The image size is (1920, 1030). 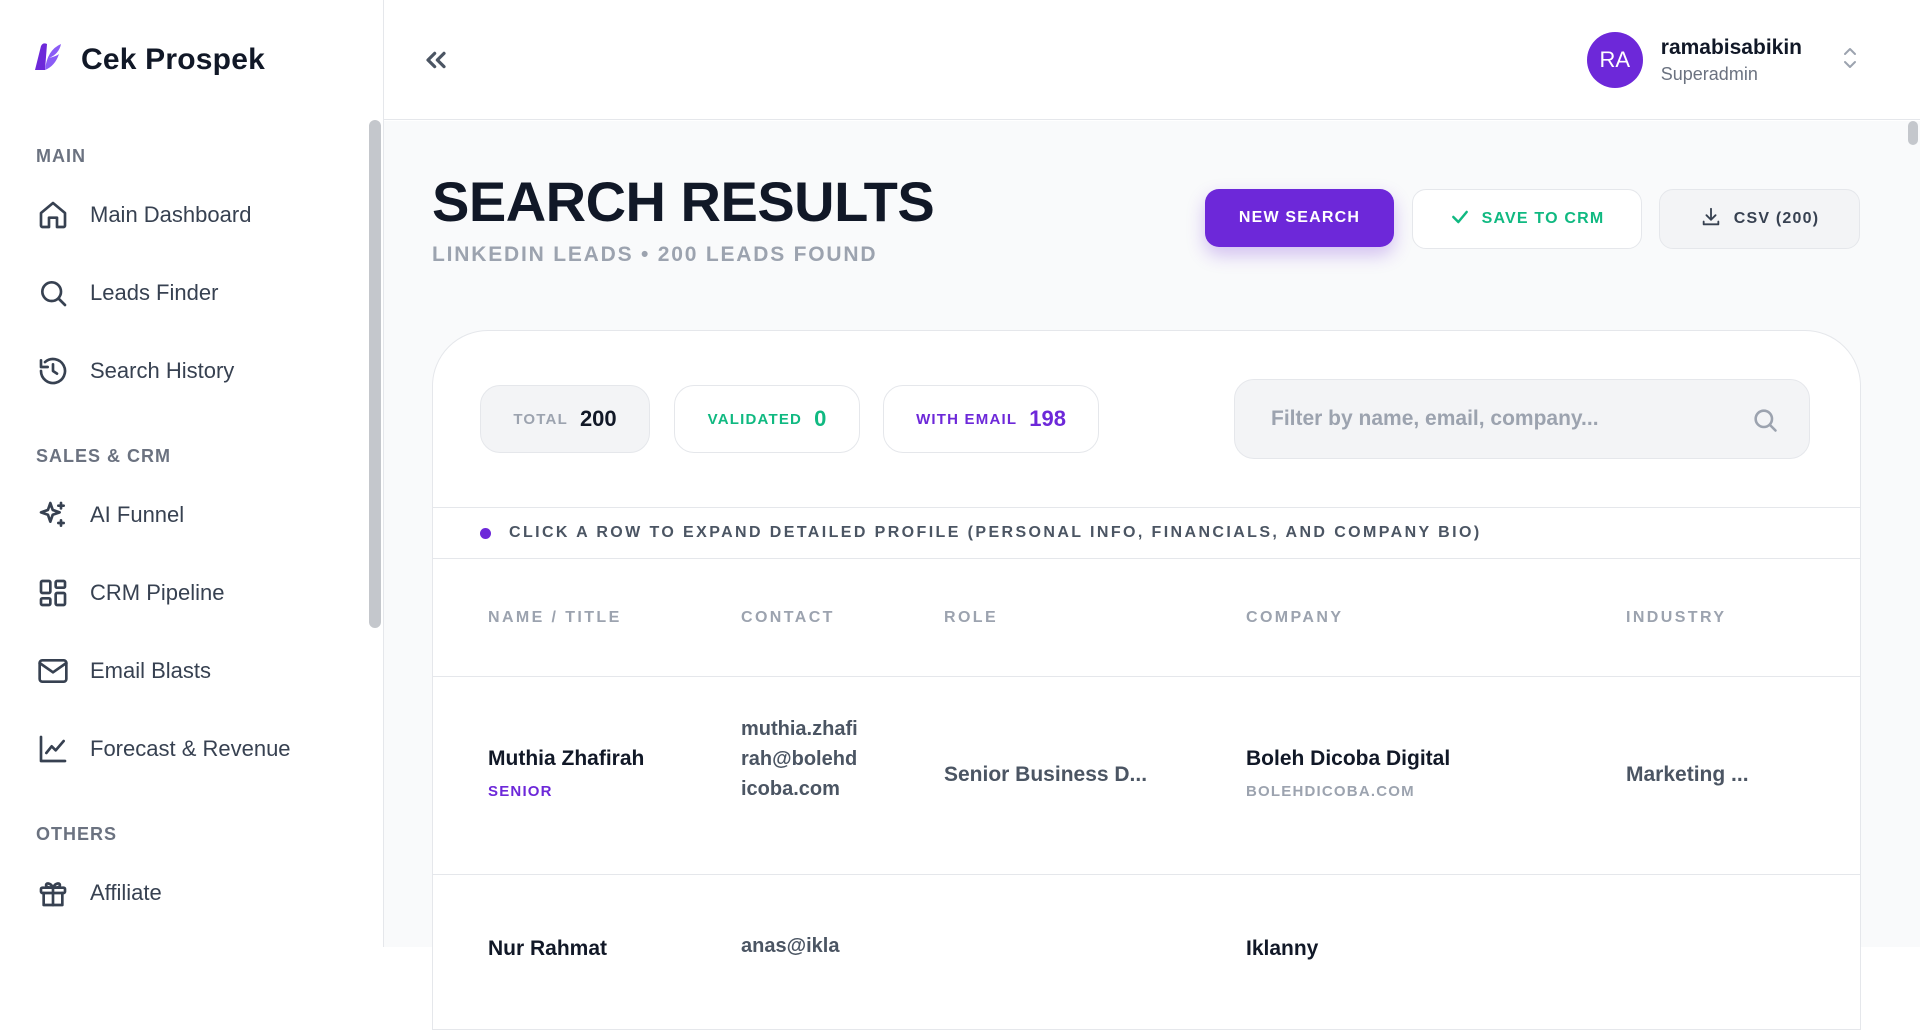 What do you see at coordinates (104, 456) in the screenshot?
I see `sidebar-section-sales-crm: SALES & CRM` at bounding box center [104, 456].